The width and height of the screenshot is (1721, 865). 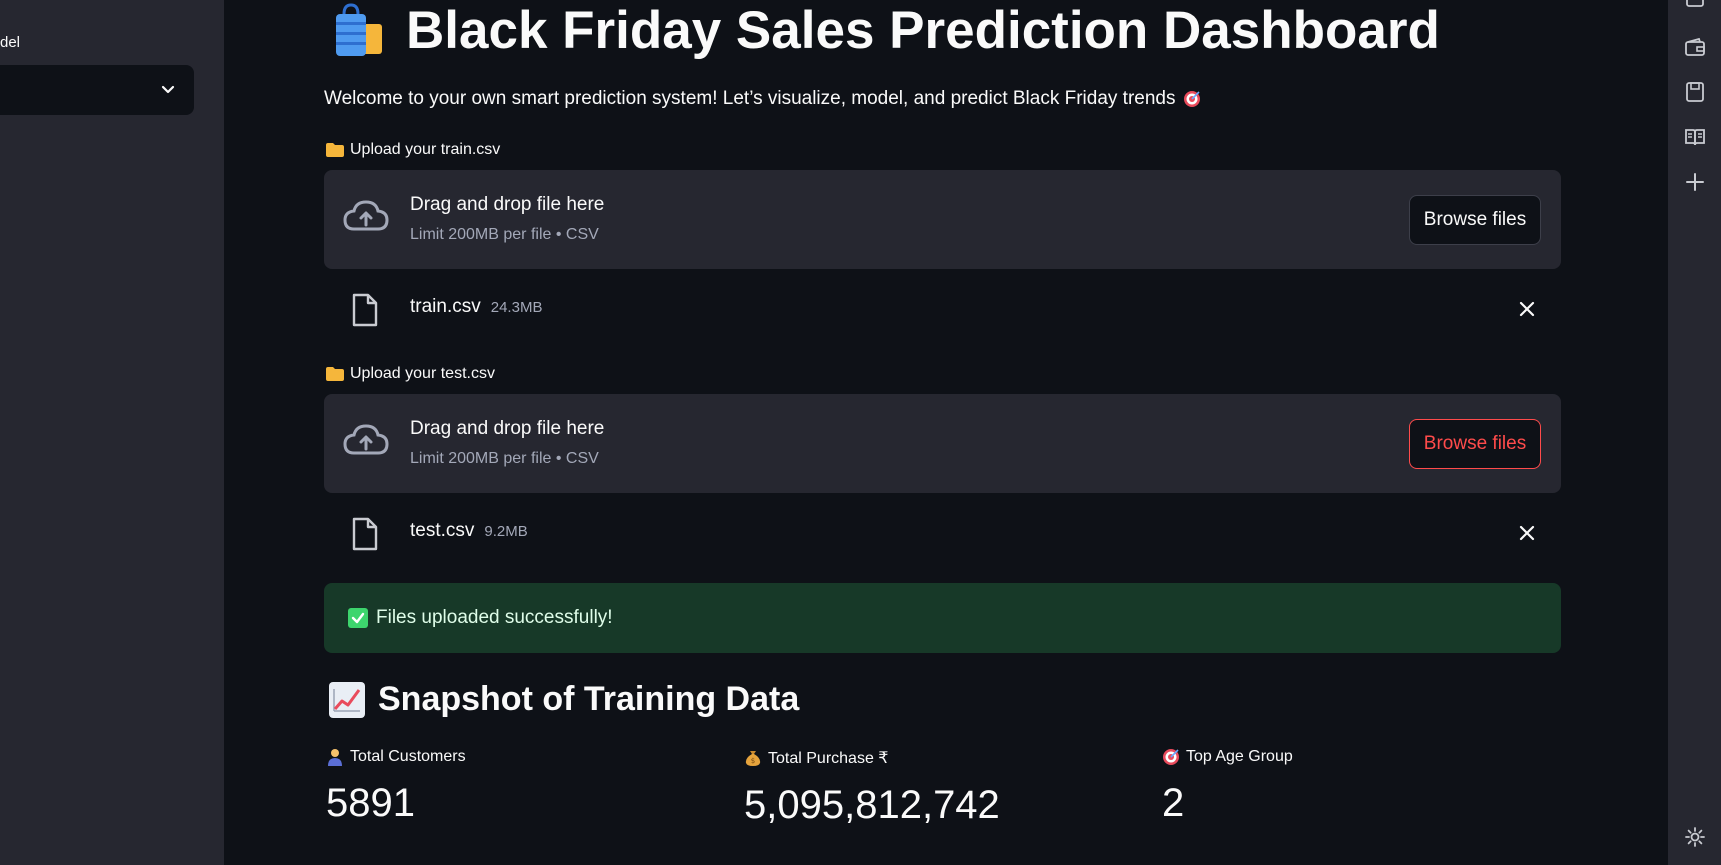 I want to click on uploaded-file-row: test.csv 9.2MB, so click(x=942, y=533).